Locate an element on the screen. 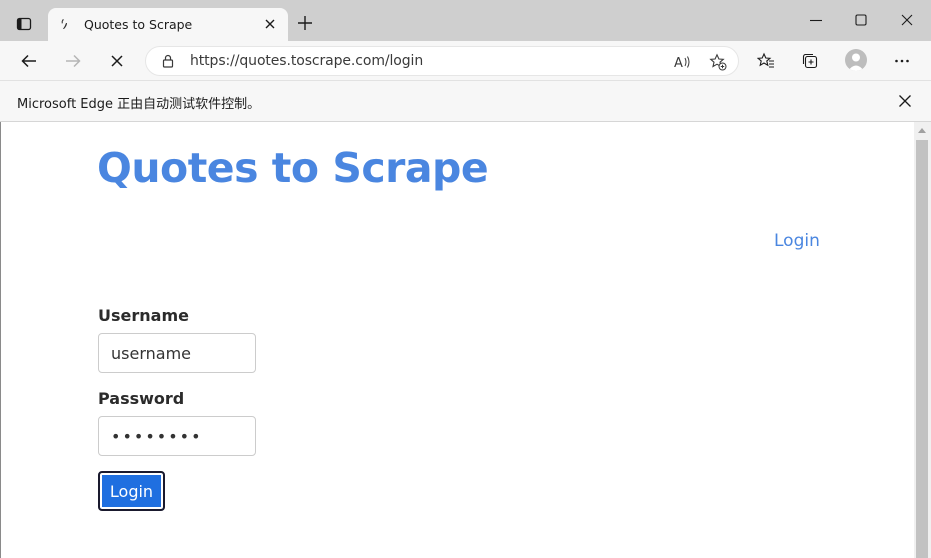 The width and height of the screenshot is (931, 558). read-aloud-icon: A is located at coordinates (682, 62).